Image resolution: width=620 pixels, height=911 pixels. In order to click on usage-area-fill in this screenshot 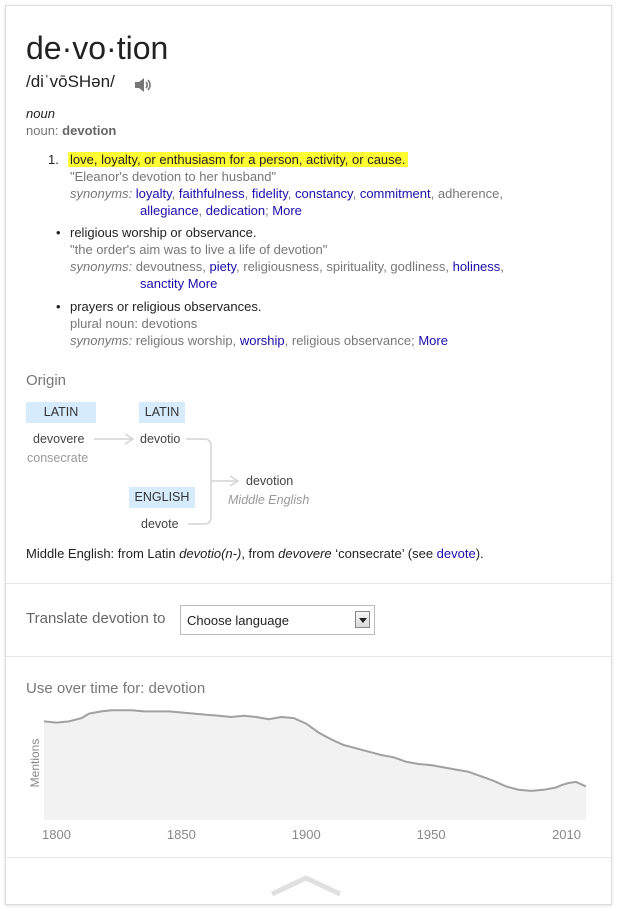, I will do `click(315, 765)`.